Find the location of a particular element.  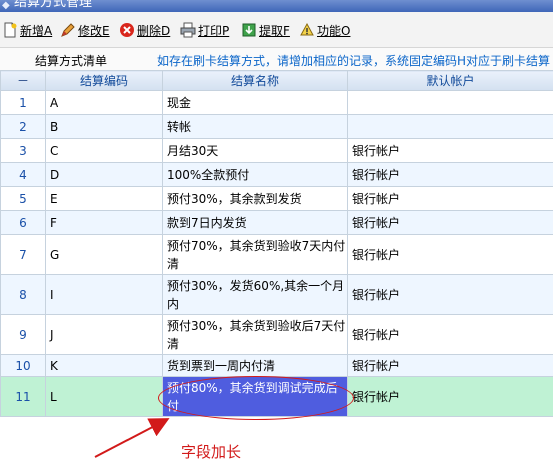

annotation-arrow-icon is located at coordinates (132, 438).